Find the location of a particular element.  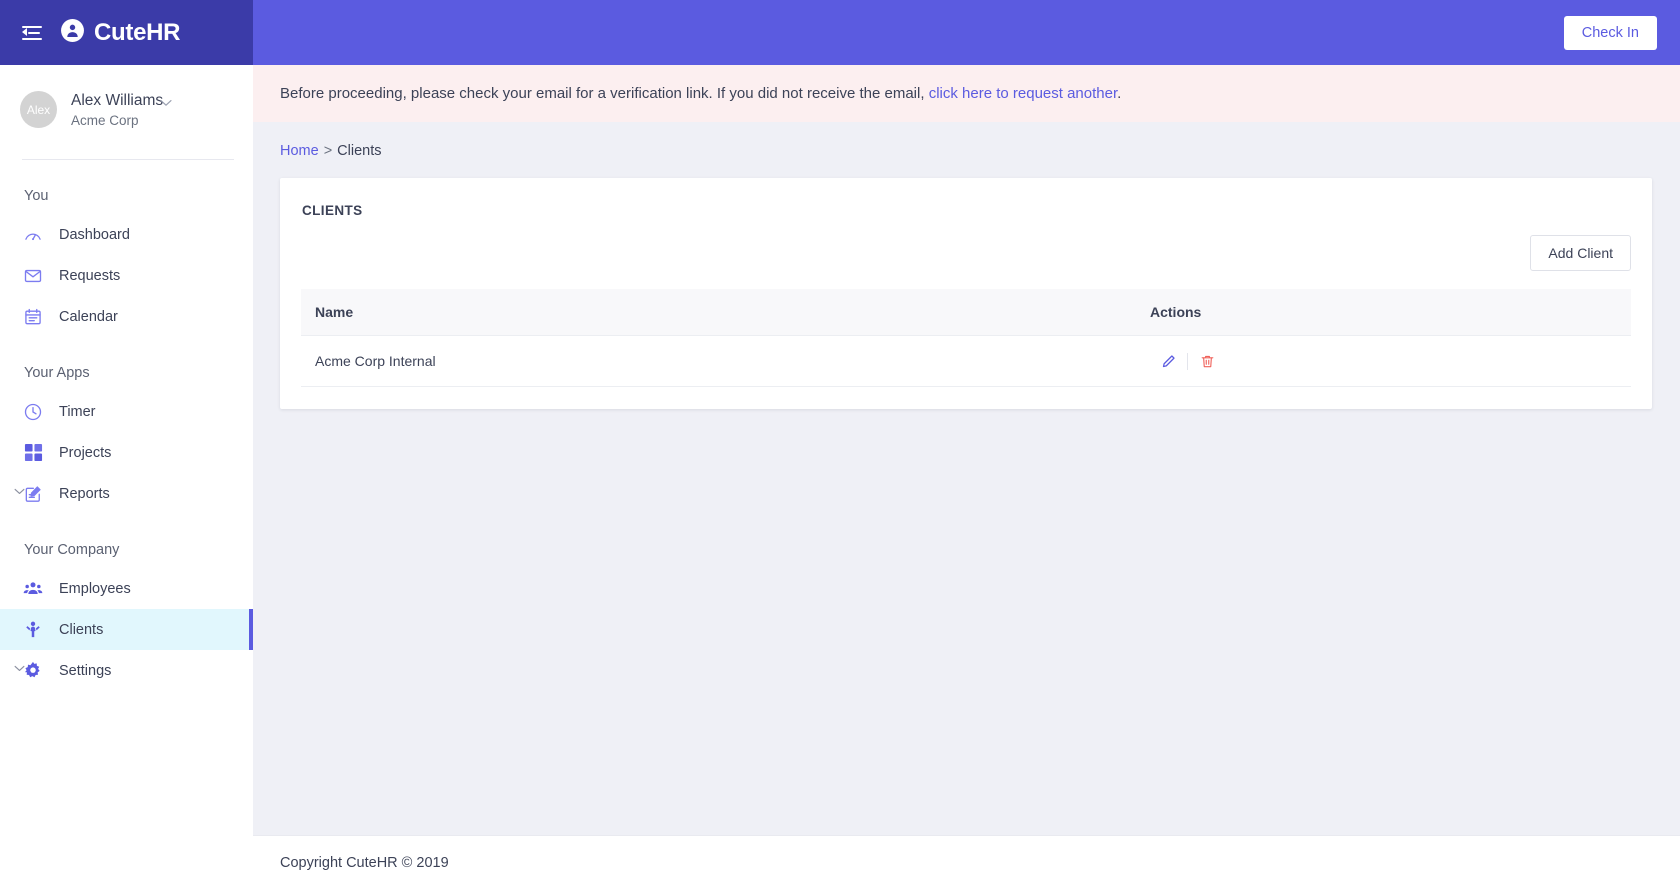

page-title: CLIENTS is located at coordinates (332, 210).